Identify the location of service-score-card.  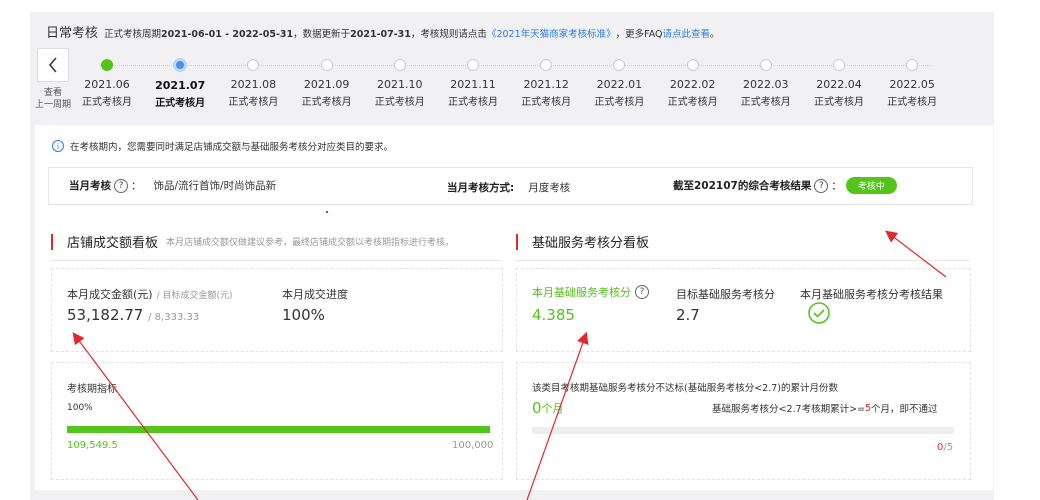
(743, 310).